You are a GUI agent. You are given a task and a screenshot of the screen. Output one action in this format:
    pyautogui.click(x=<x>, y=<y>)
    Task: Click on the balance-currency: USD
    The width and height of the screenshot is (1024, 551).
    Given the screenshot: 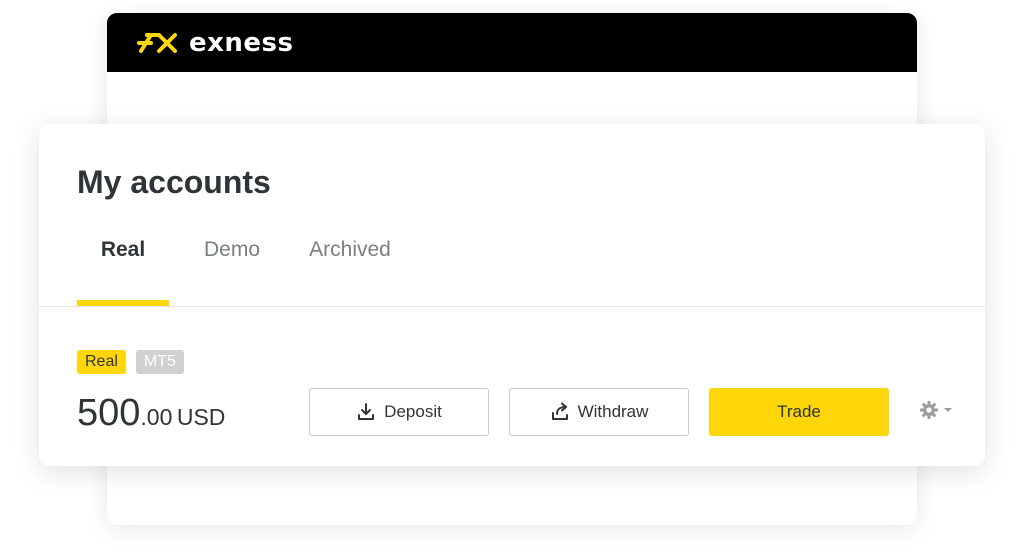 What is the action you would take?
    pyautogui.click(x=201, y=417)
    